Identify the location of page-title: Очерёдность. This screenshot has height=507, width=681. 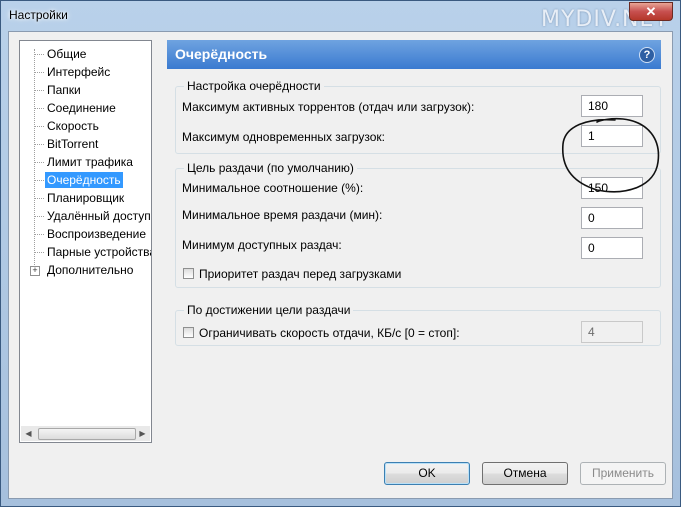
(221, 54).